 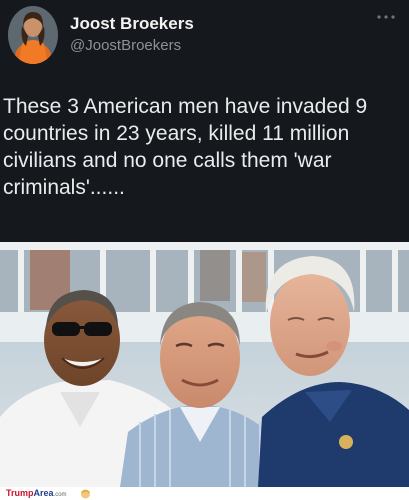 What do you see at coordinates (60, 495) in the screenshot?
I see `brand-tld: .com` at bounding box center [60, 495].